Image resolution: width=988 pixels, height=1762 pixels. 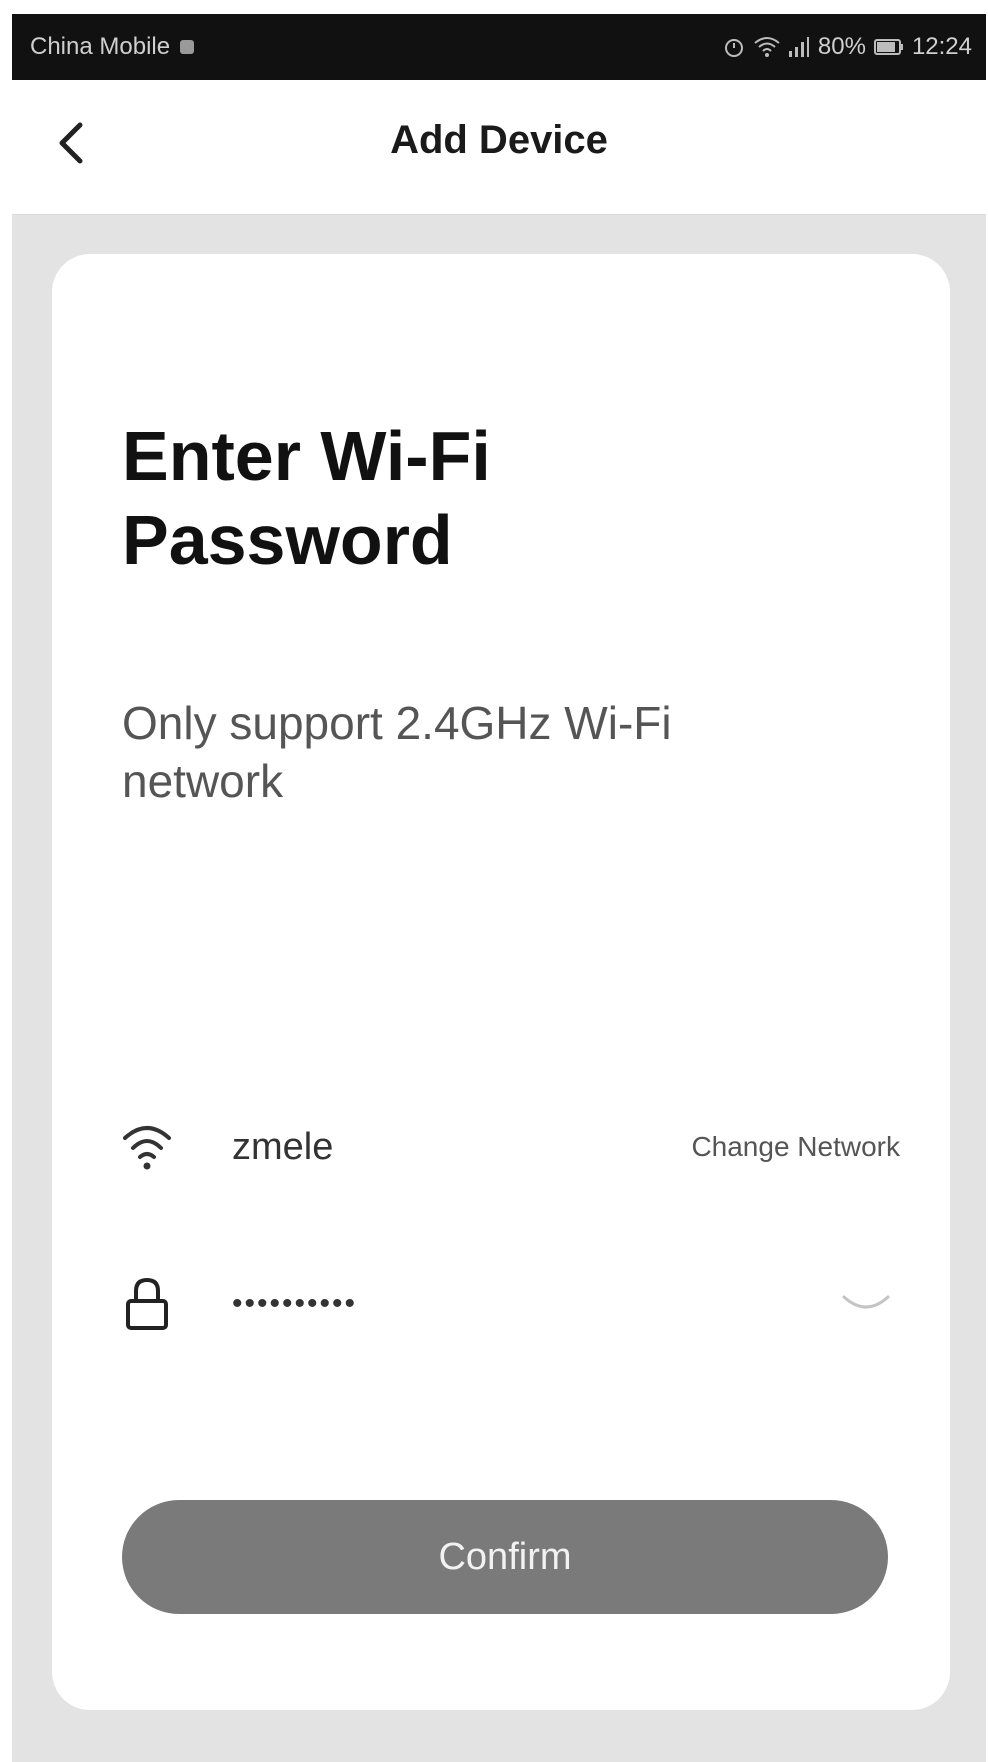 What do you see at coordinates (841, 46) in the screenshot?
I see `battery-level: 80%` at bounding box center [841, 46].